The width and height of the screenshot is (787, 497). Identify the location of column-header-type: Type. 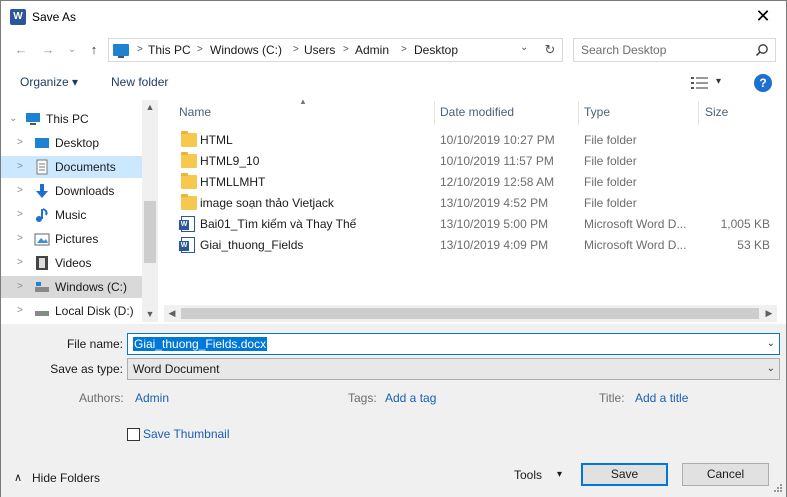
(597, 112).